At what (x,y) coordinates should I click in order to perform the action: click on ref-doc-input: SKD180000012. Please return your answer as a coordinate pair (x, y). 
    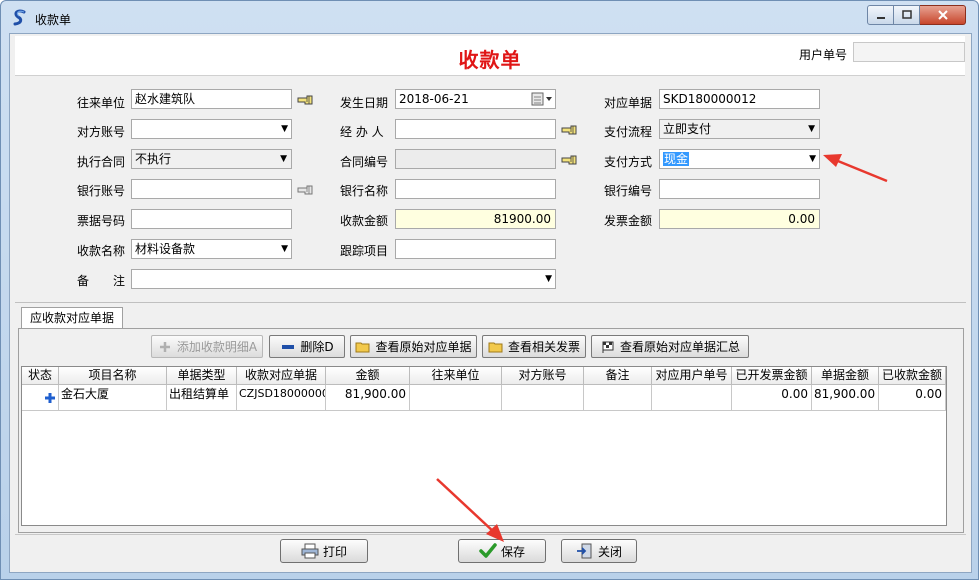
    Looking at the image, I should click on (739, 99).